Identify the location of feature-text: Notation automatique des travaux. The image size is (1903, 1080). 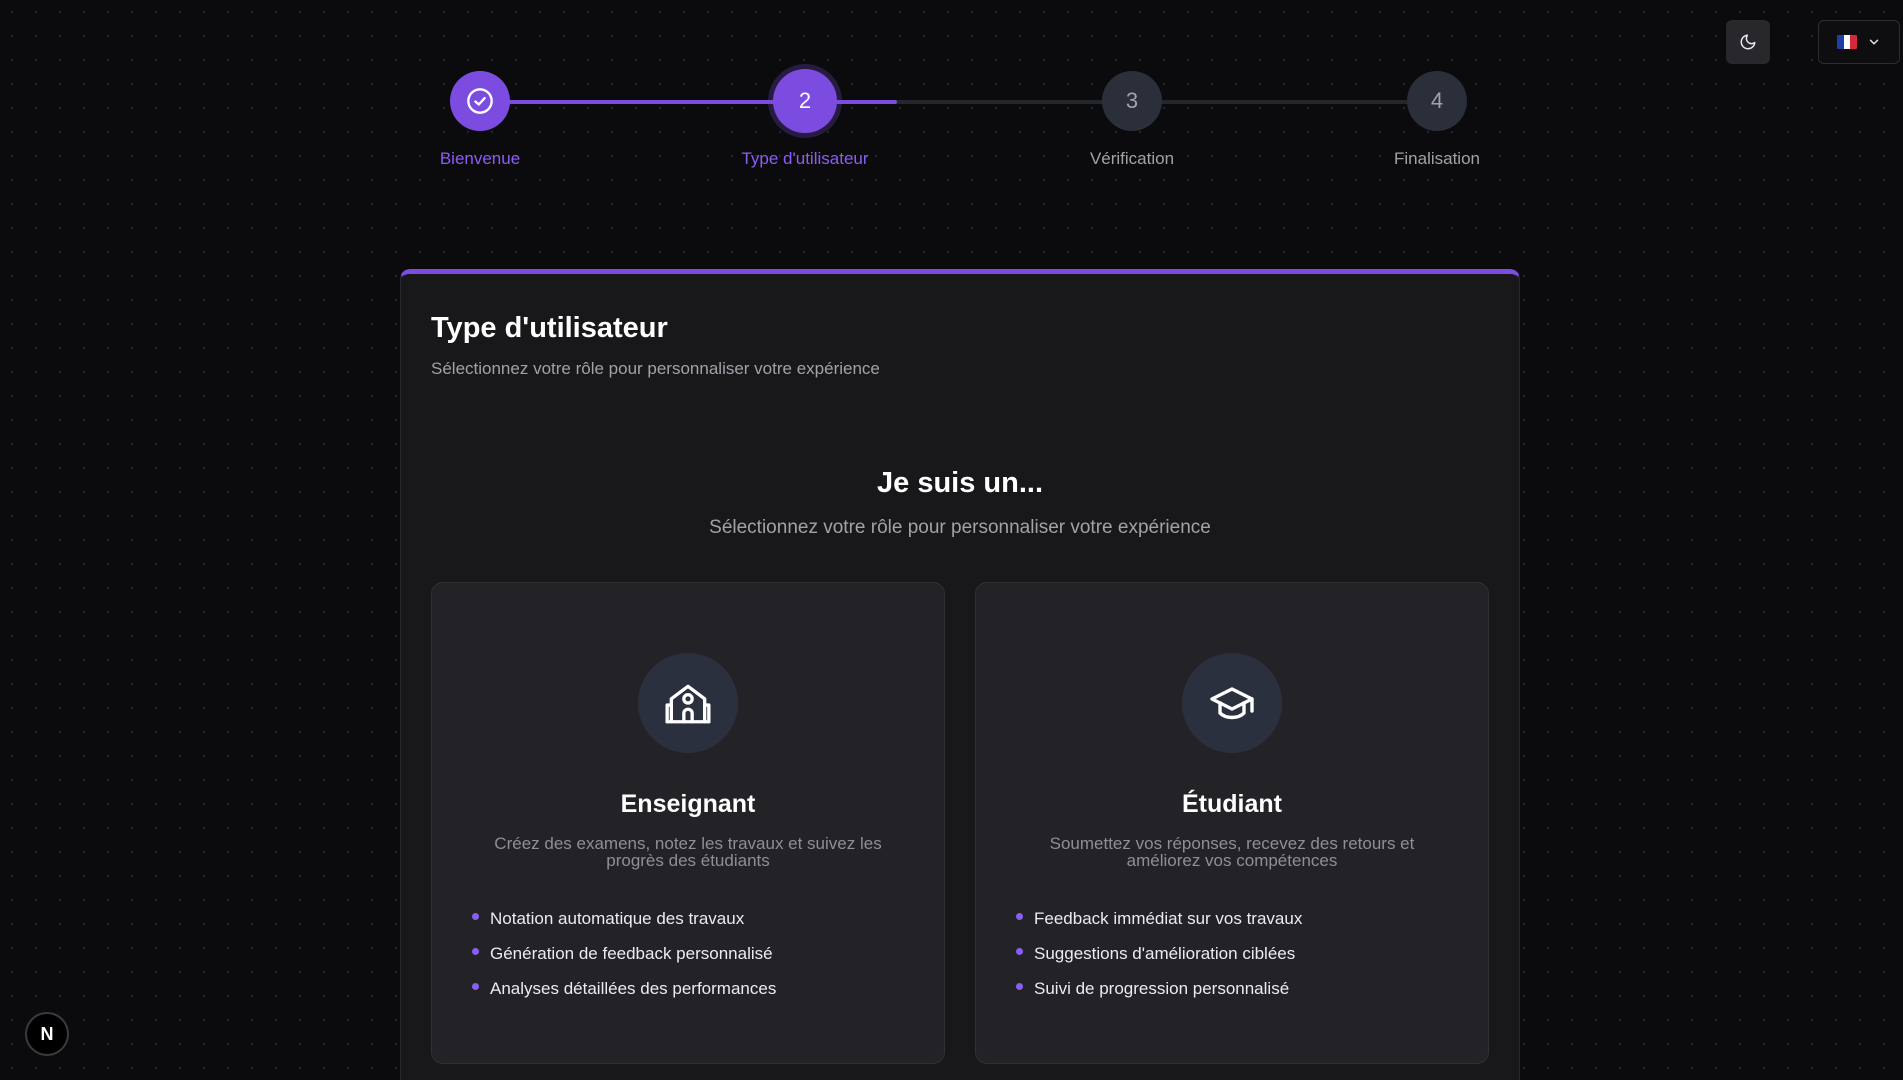
(617, 918).